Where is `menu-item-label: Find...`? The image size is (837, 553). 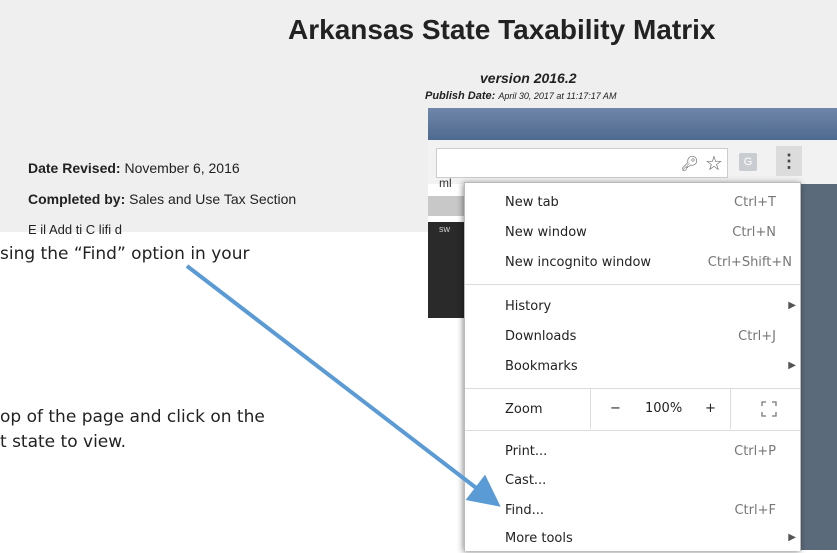
menu-item-label: Find... is located at coordinates (525, 510).